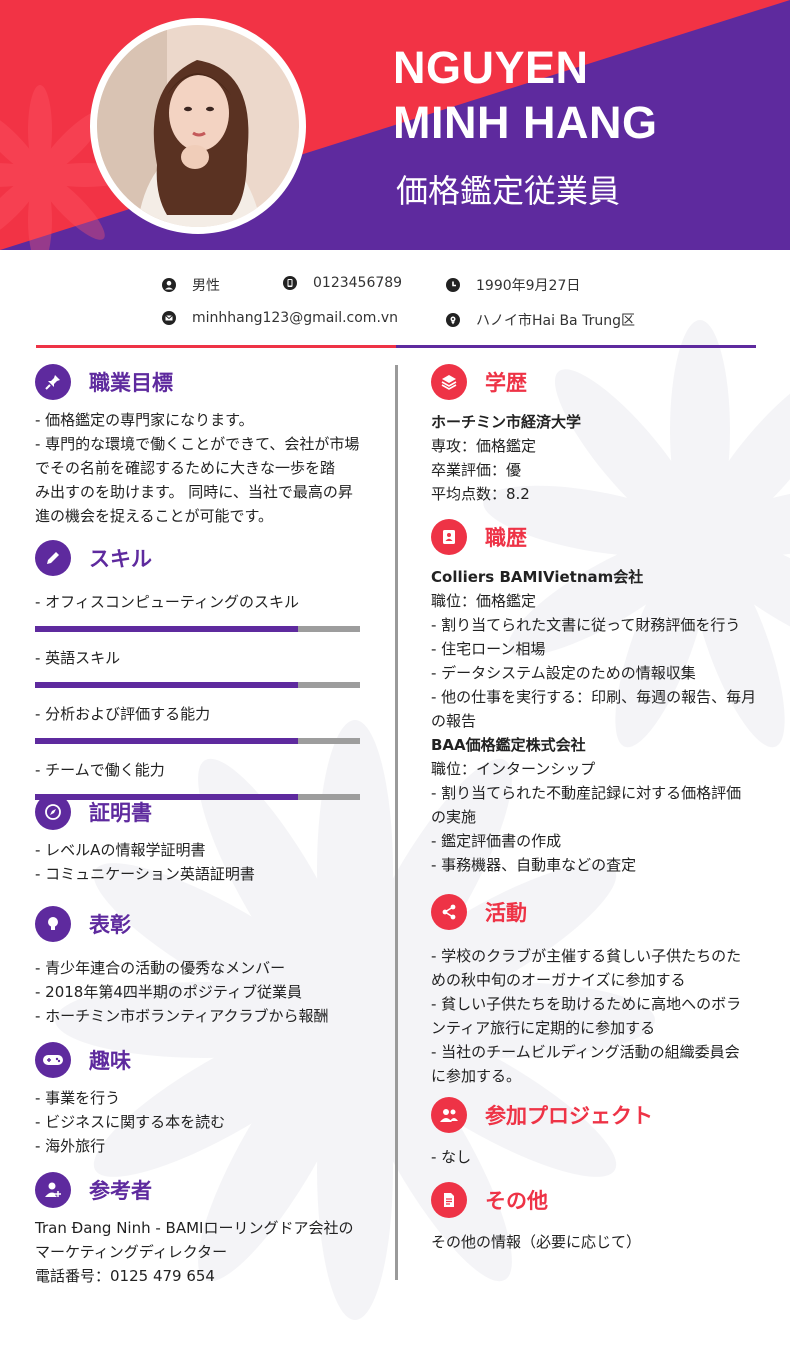 The height and width of the screenshot is (1350, 790). What do you see at coordinates (145, 874) in the screenshot?
I see `text-line: - コミュニケーション英語証明書` at bounding box center [145, 874].